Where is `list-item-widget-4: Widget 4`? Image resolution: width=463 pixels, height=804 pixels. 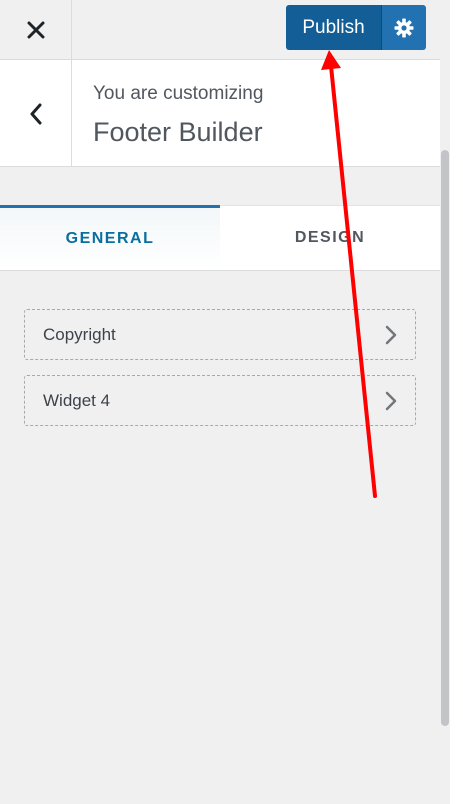
list-item-widget-4: Widget 4 is located at coordinates (220, 400).